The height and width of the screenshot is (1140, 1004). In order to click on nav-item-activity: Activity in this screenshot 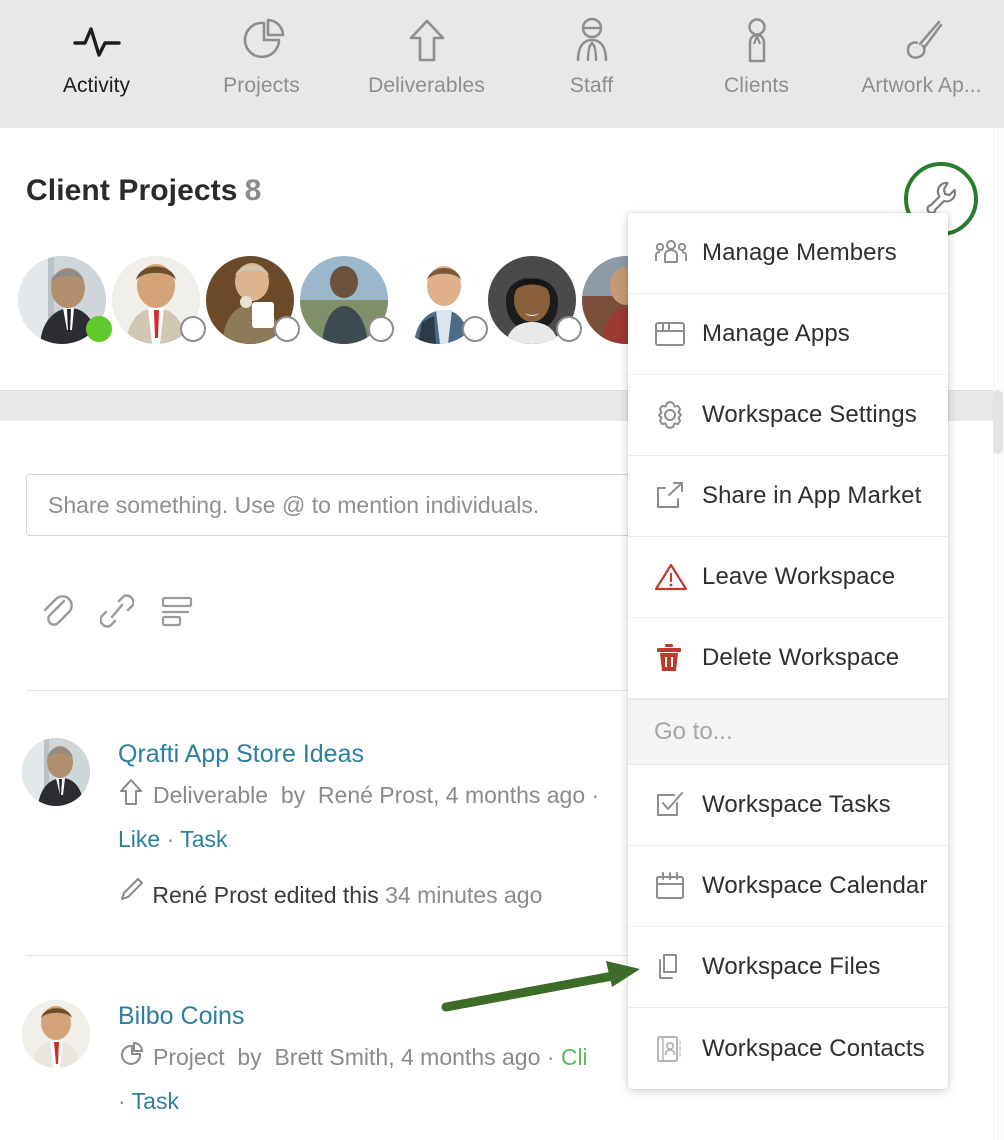, I will do `click(96, 64)`.